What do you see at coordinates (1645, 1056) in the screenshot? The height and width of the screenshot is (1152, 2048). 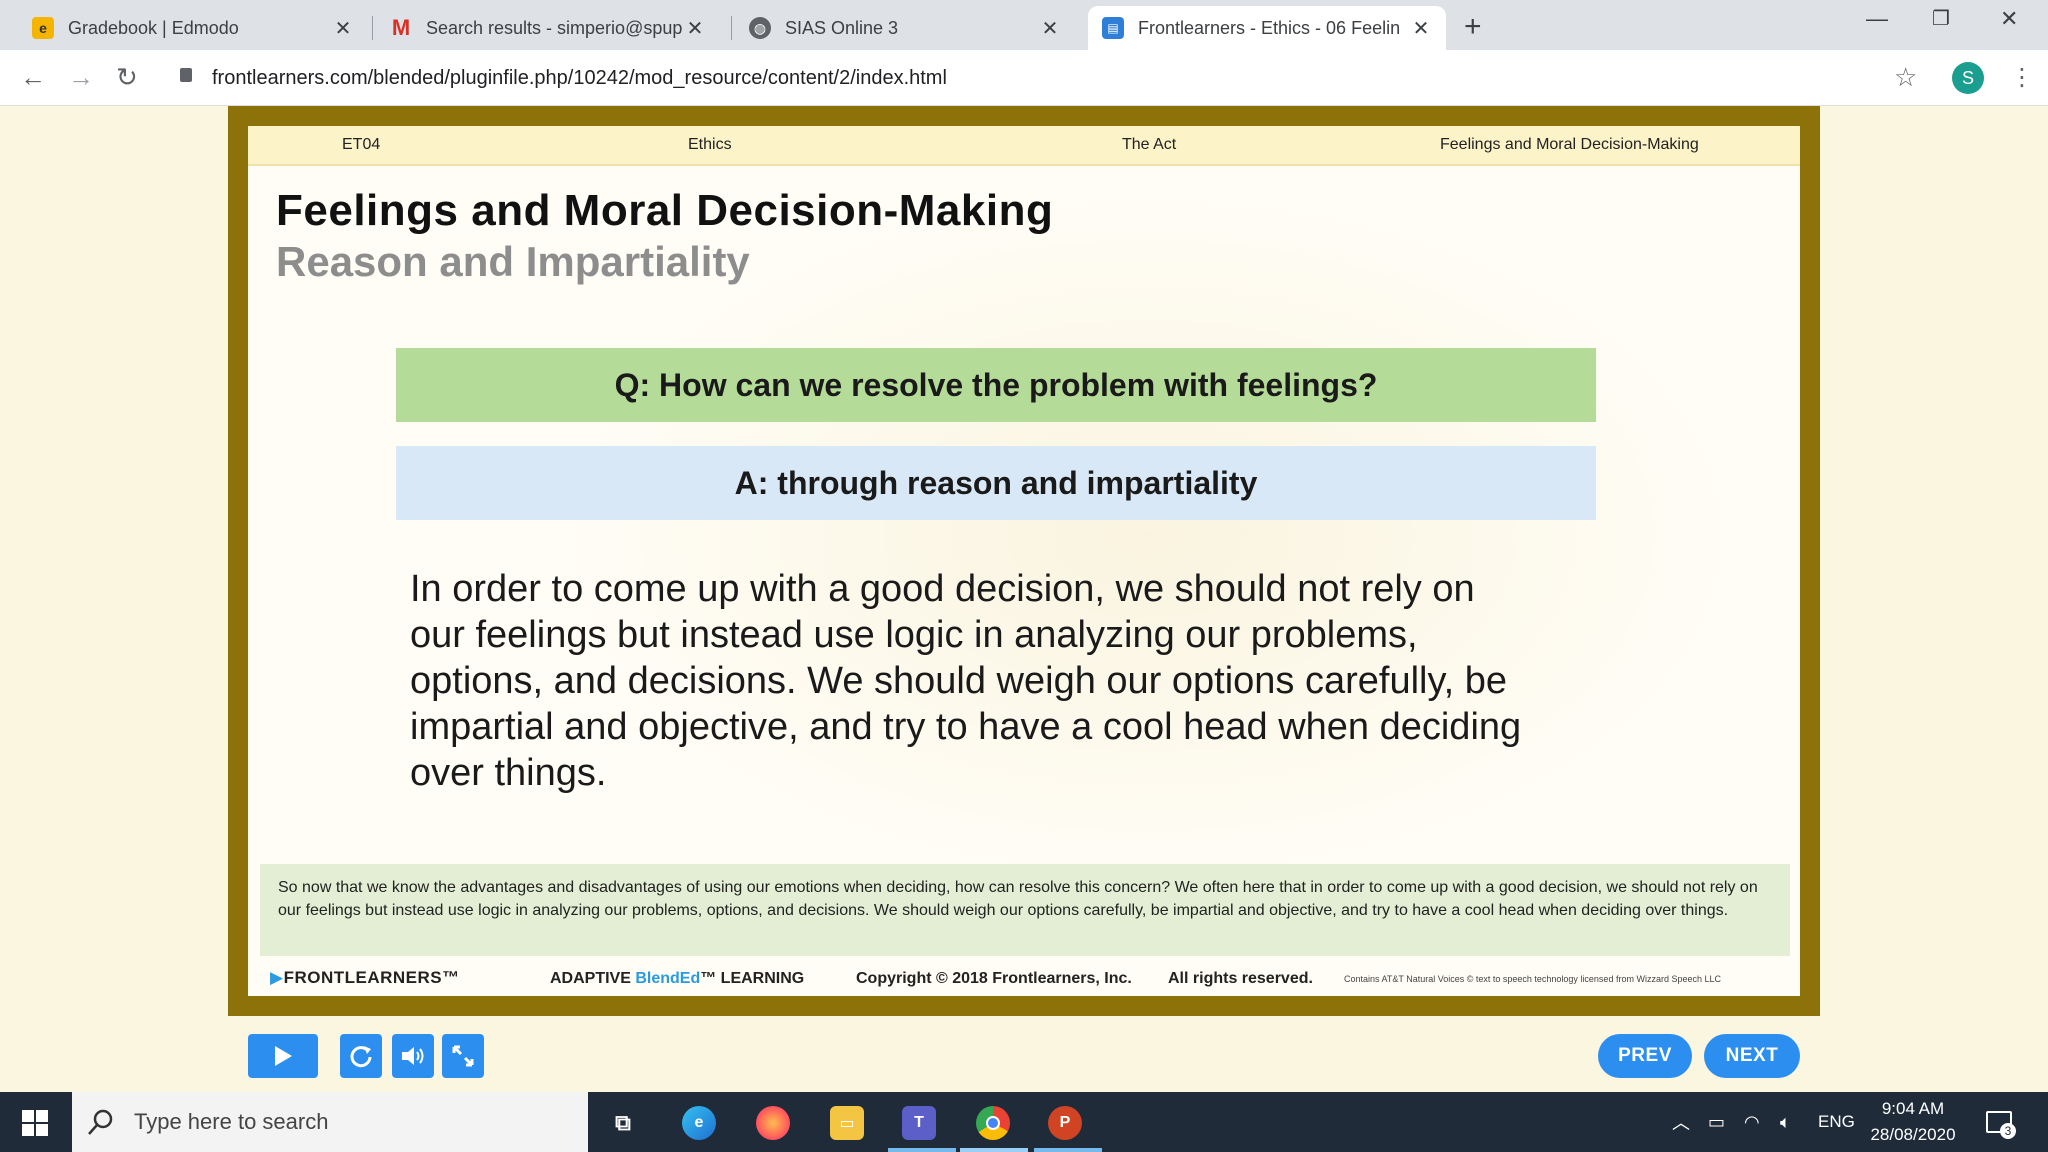 I see `prev-button: PREV` at bounding box center [1645, 1056].